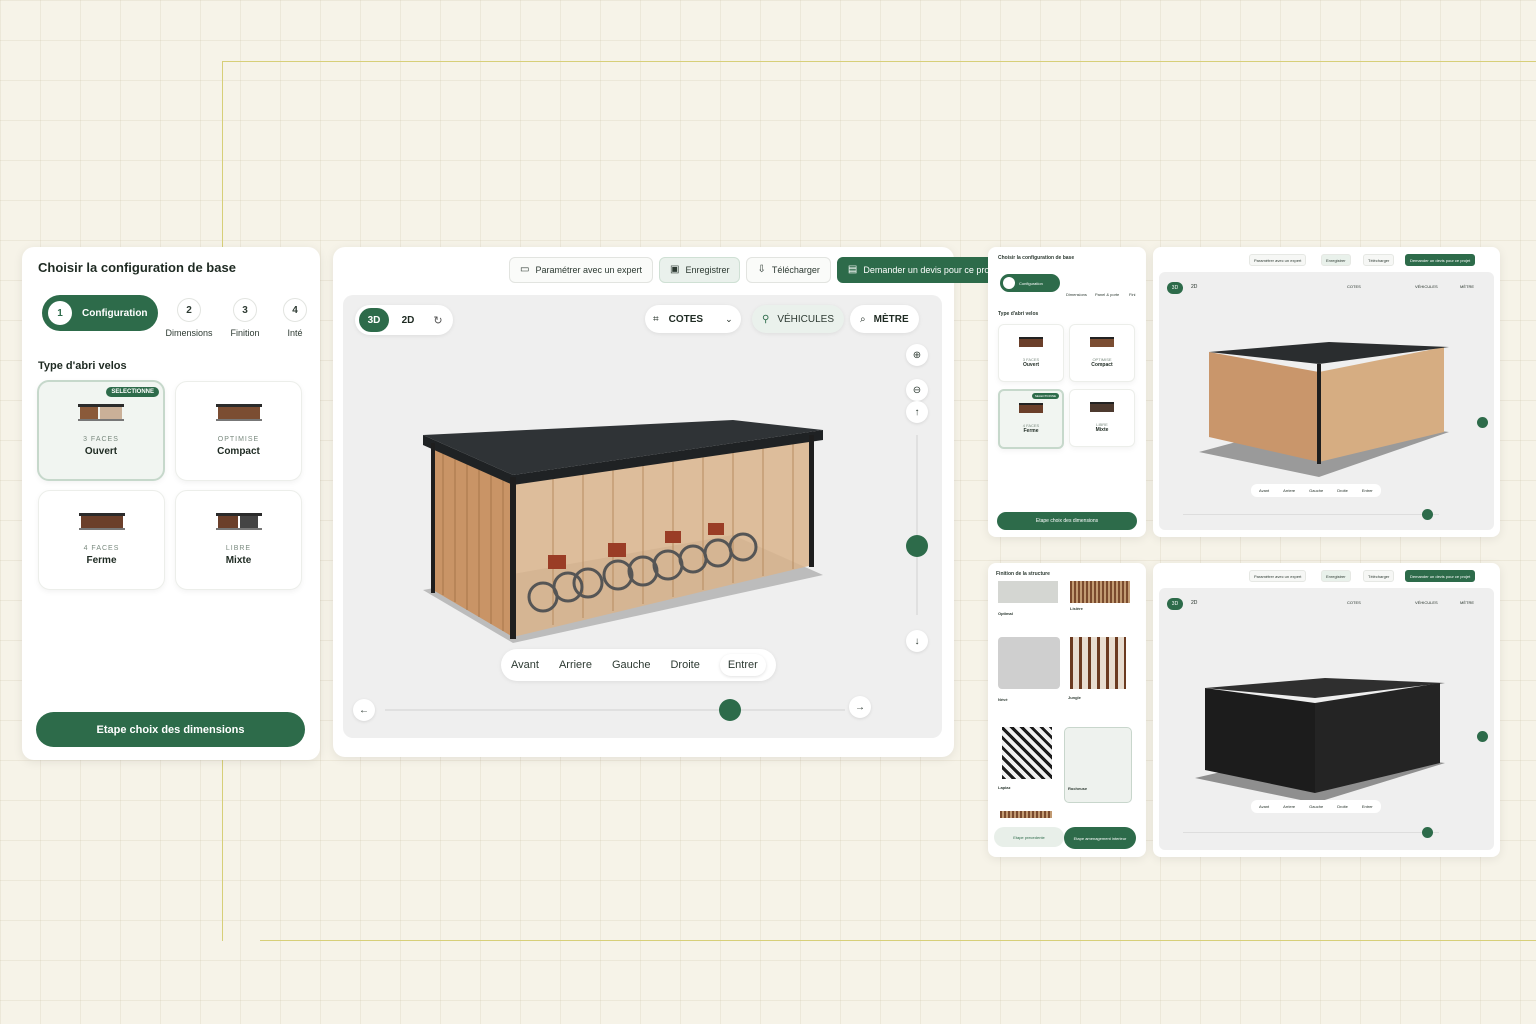  What do you see at coordinates (1004, 787) in the screenshot?
I see `finish-name-lapiaz: Lapiaz` at bounding box center [1004, 787].